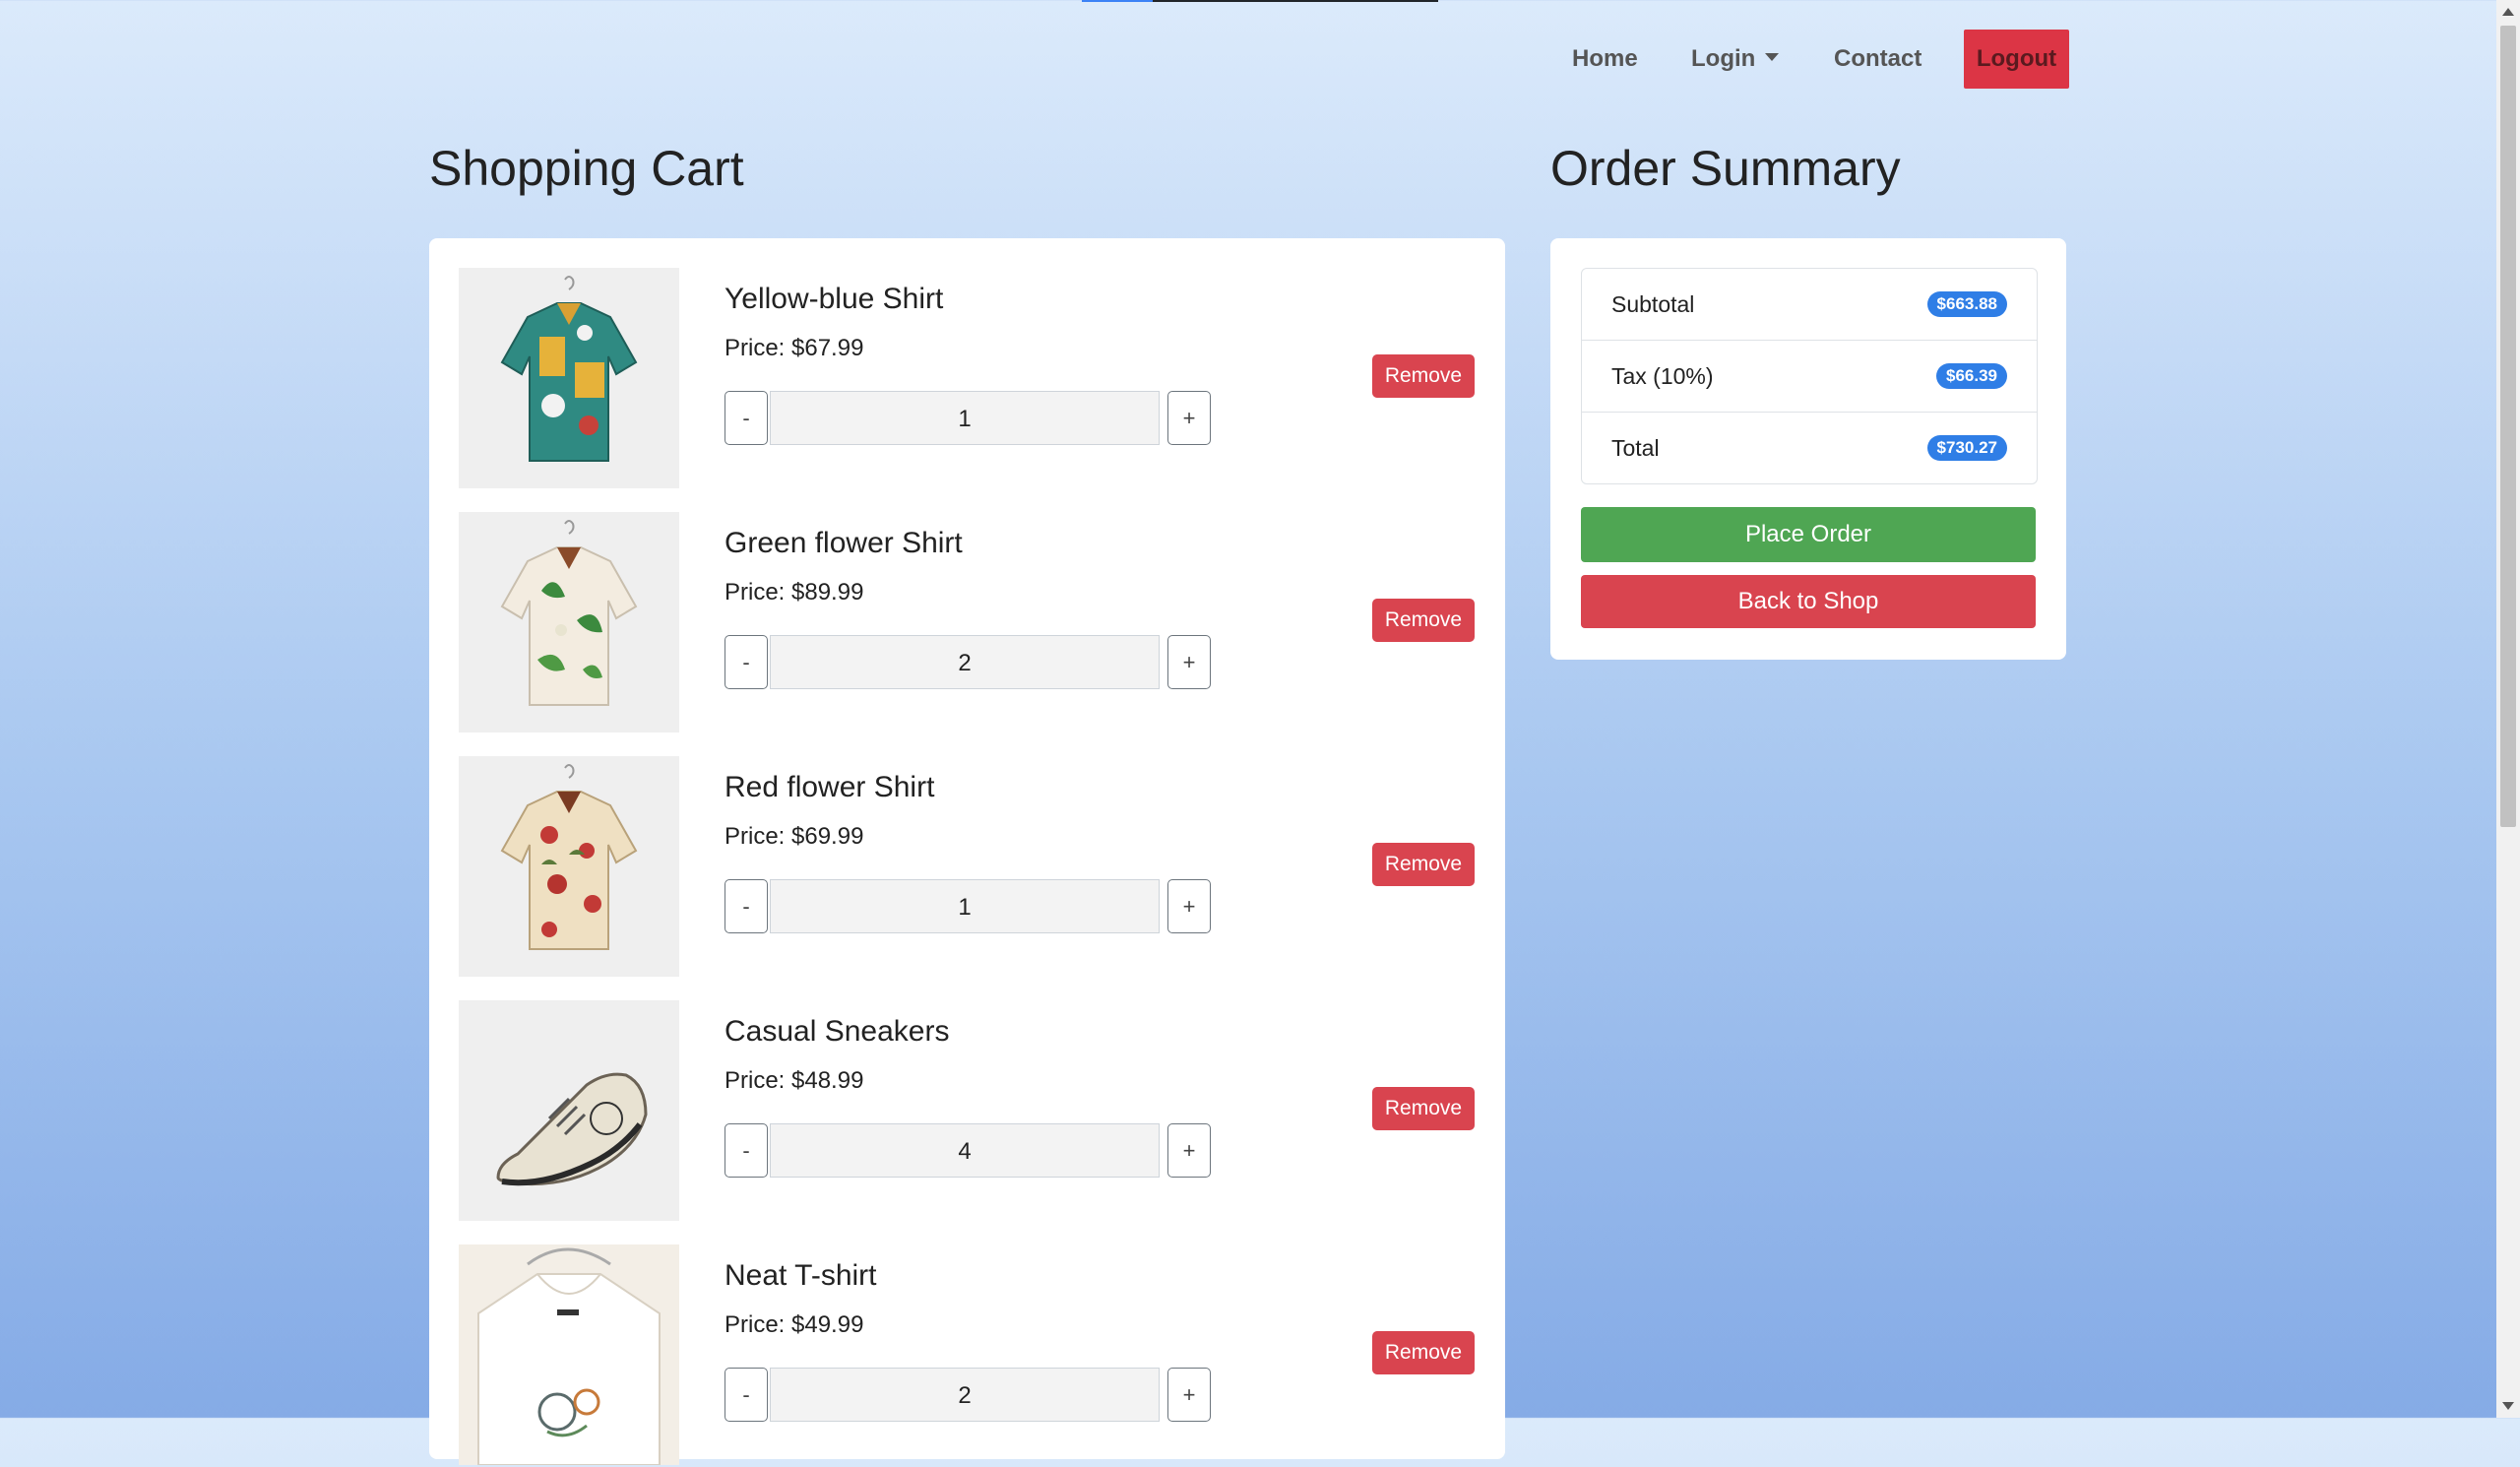 This screenshot has height=1467, width=2520. I want to click on vertical-scrollbar, so click(2508, 709).